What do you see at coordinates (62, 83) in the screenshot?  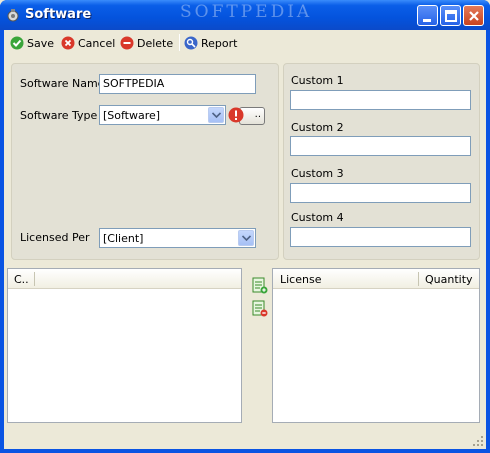 I see `software-name-label: Software Name` at bounding box center [62, 83].